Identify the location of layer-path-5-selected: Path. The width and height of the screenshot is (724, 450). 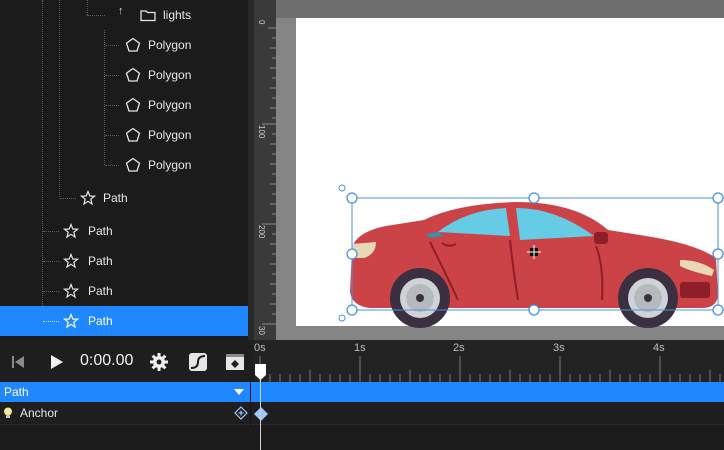
(124, 321).